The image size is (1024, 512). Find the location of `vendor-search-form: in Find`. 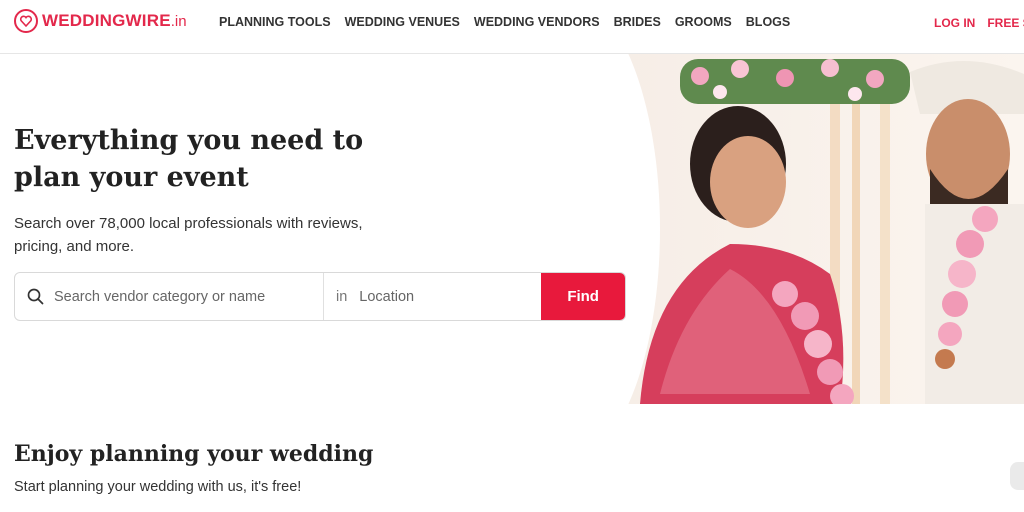

vendor-search-form: in Find is located at coordinates (320, 296).